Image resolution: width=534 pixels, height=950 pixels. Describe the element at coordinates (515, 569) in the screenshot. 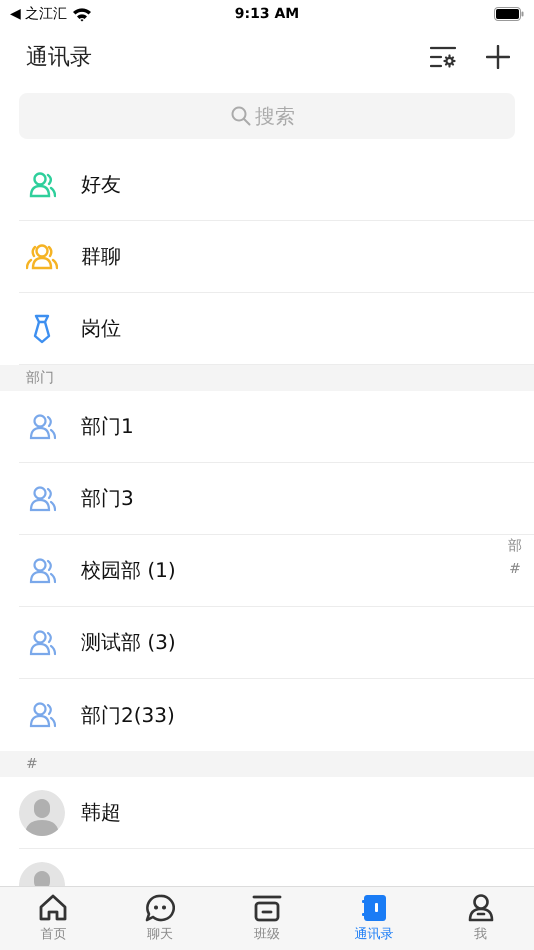

I see `index-letter: #` at that location.